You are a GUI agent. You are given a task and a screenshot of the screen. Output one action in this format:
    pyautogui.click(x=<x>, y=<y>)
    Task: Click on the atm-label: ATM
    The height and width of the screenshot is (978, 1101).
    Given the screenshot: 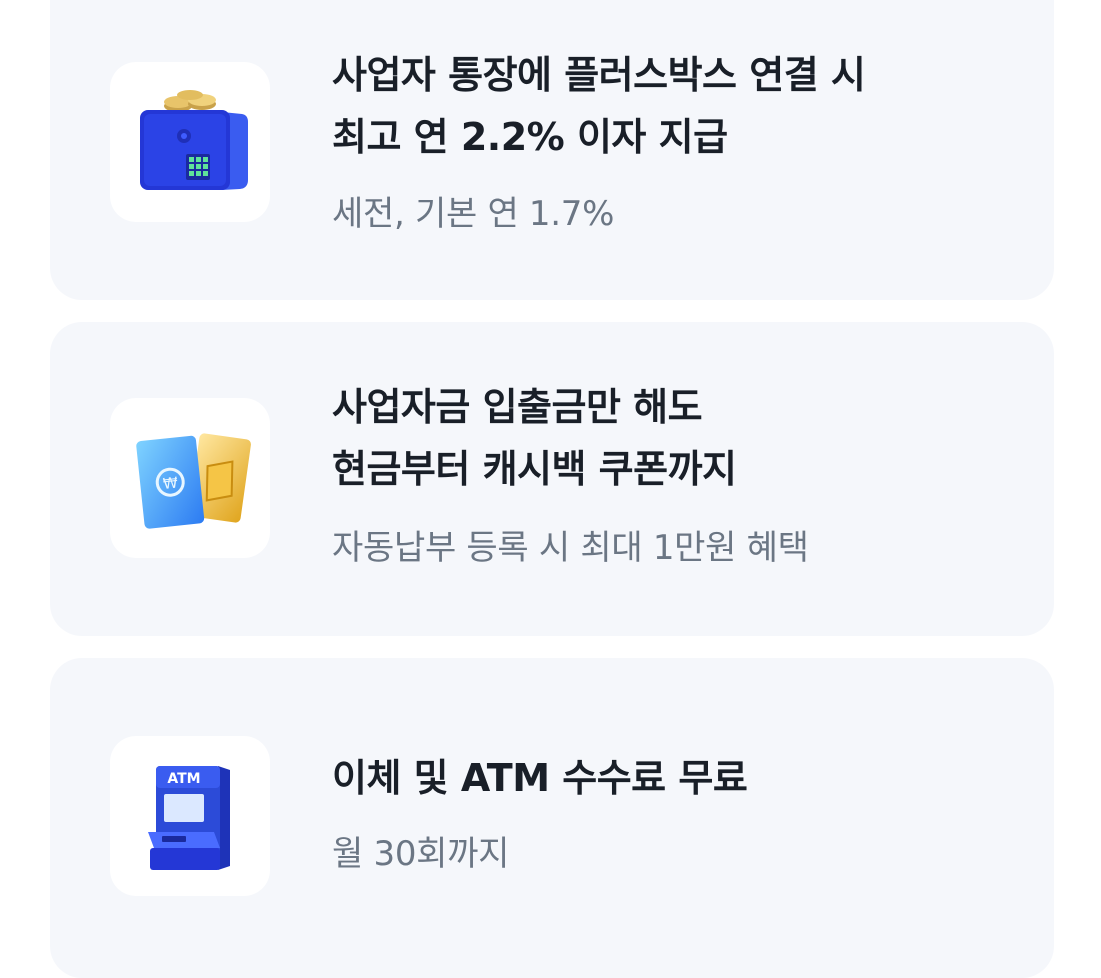 What is the action you would take?
    pyautogui.click(x=183, y=779)
    